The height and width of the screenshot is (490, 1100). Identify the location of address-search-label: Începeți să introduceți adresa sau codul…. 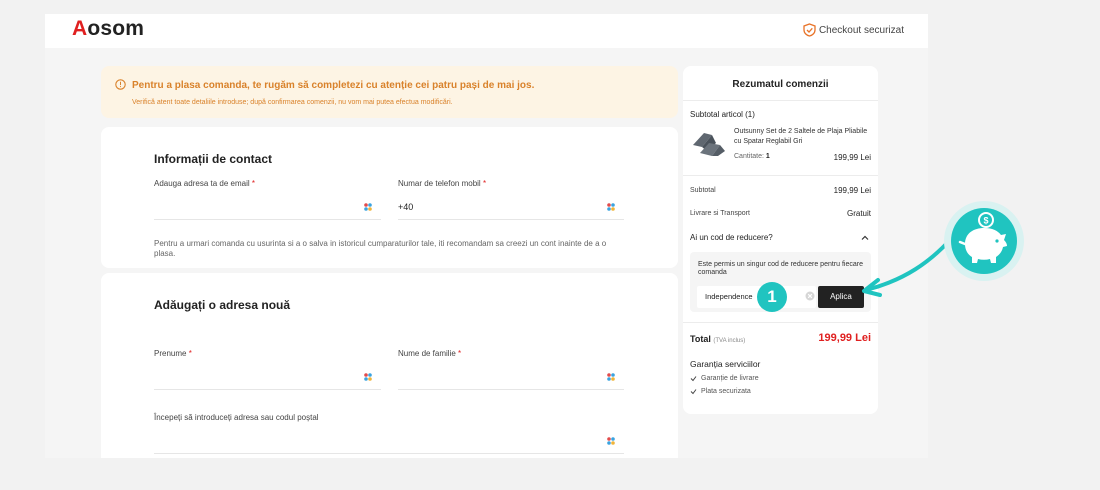
(236, 417).